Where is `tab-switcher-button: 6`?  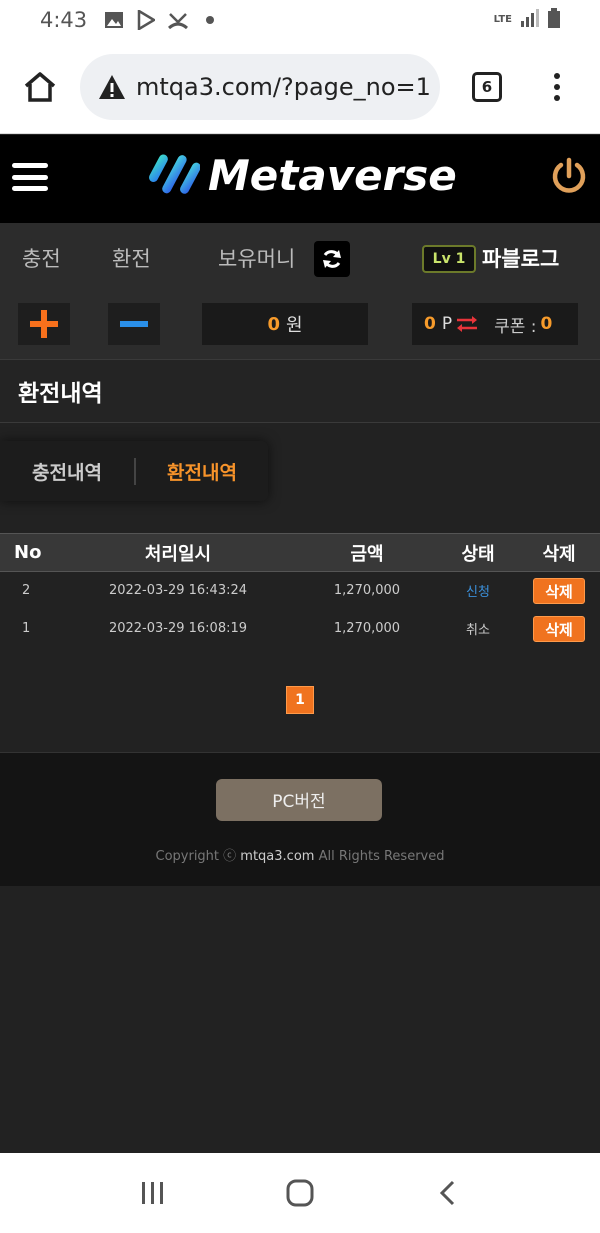 tab-switcher-button: 6 is located at coordinates (487, 86).